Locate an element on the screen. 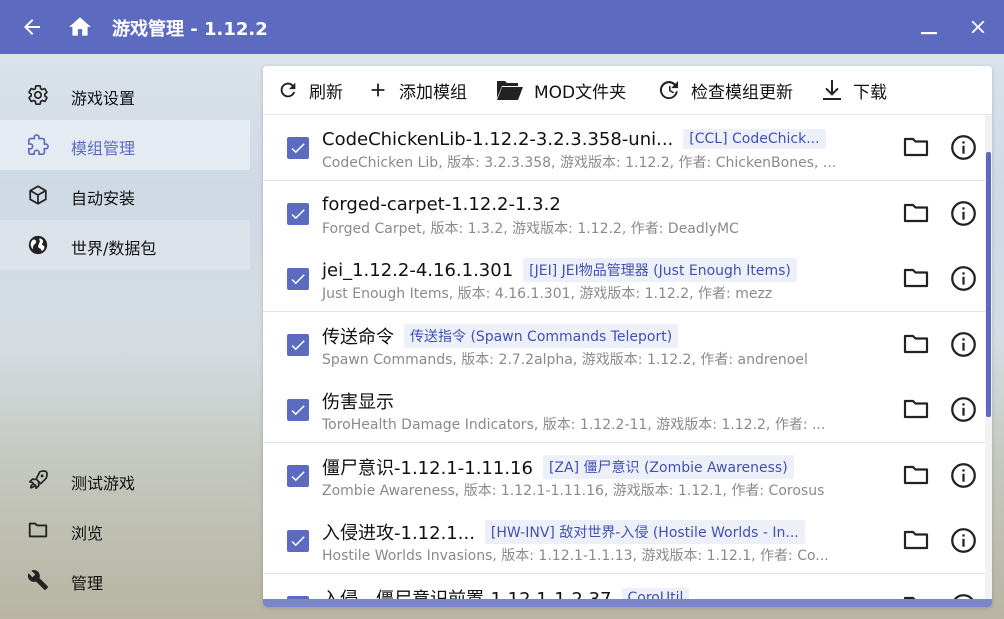 Image resolution: width=1004 pixels, height=619 pixels. minimize-icon is located at coordinates (929, 33).